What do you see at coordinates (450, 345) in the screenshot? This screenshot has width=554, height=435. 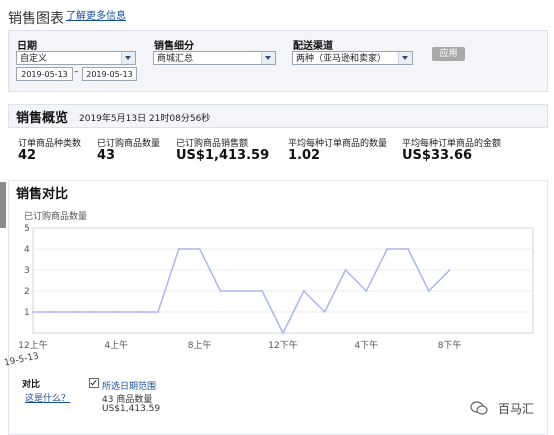 I see `x-tick-label: 8下午` at bounding box center [450, 345].